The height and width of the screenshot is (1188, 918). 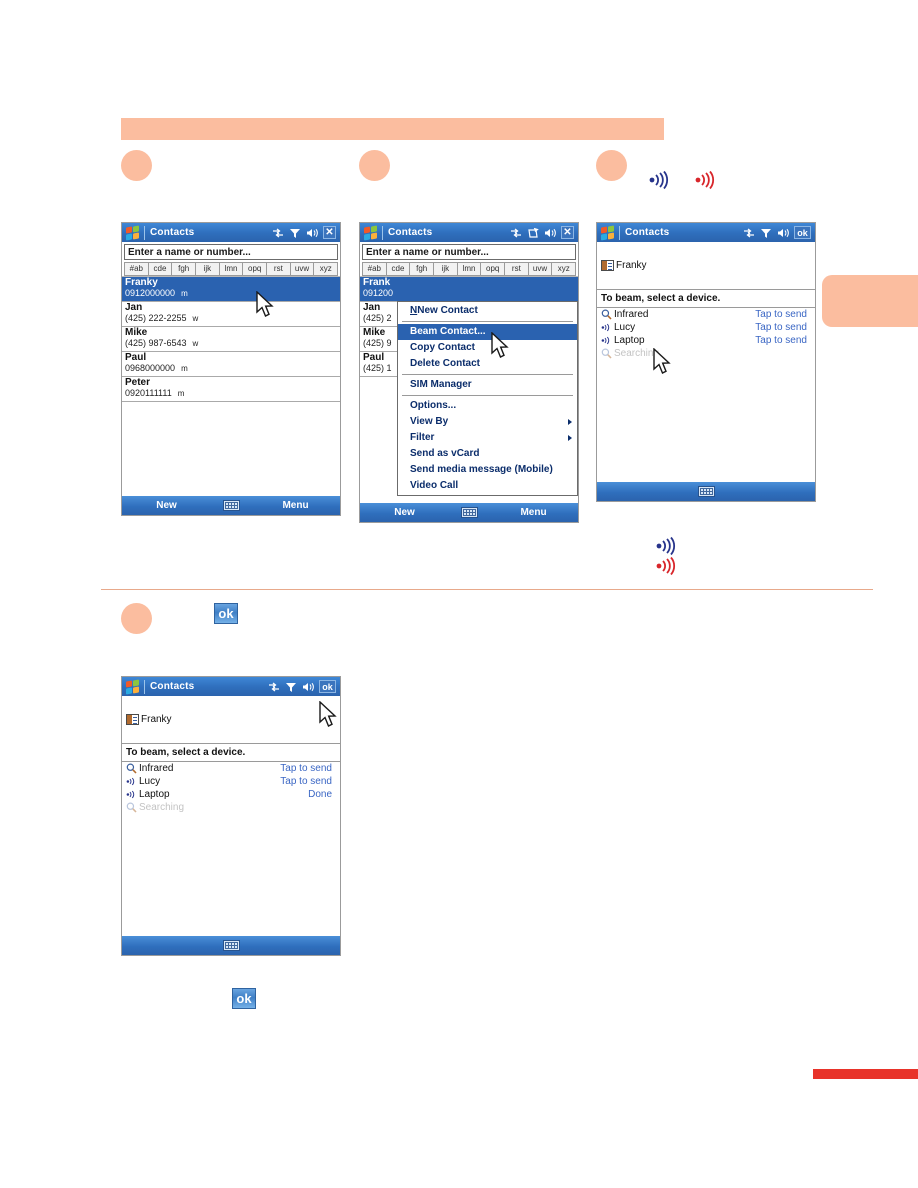 I want to click on contact-name: Paul, so click(x=136, y=357).